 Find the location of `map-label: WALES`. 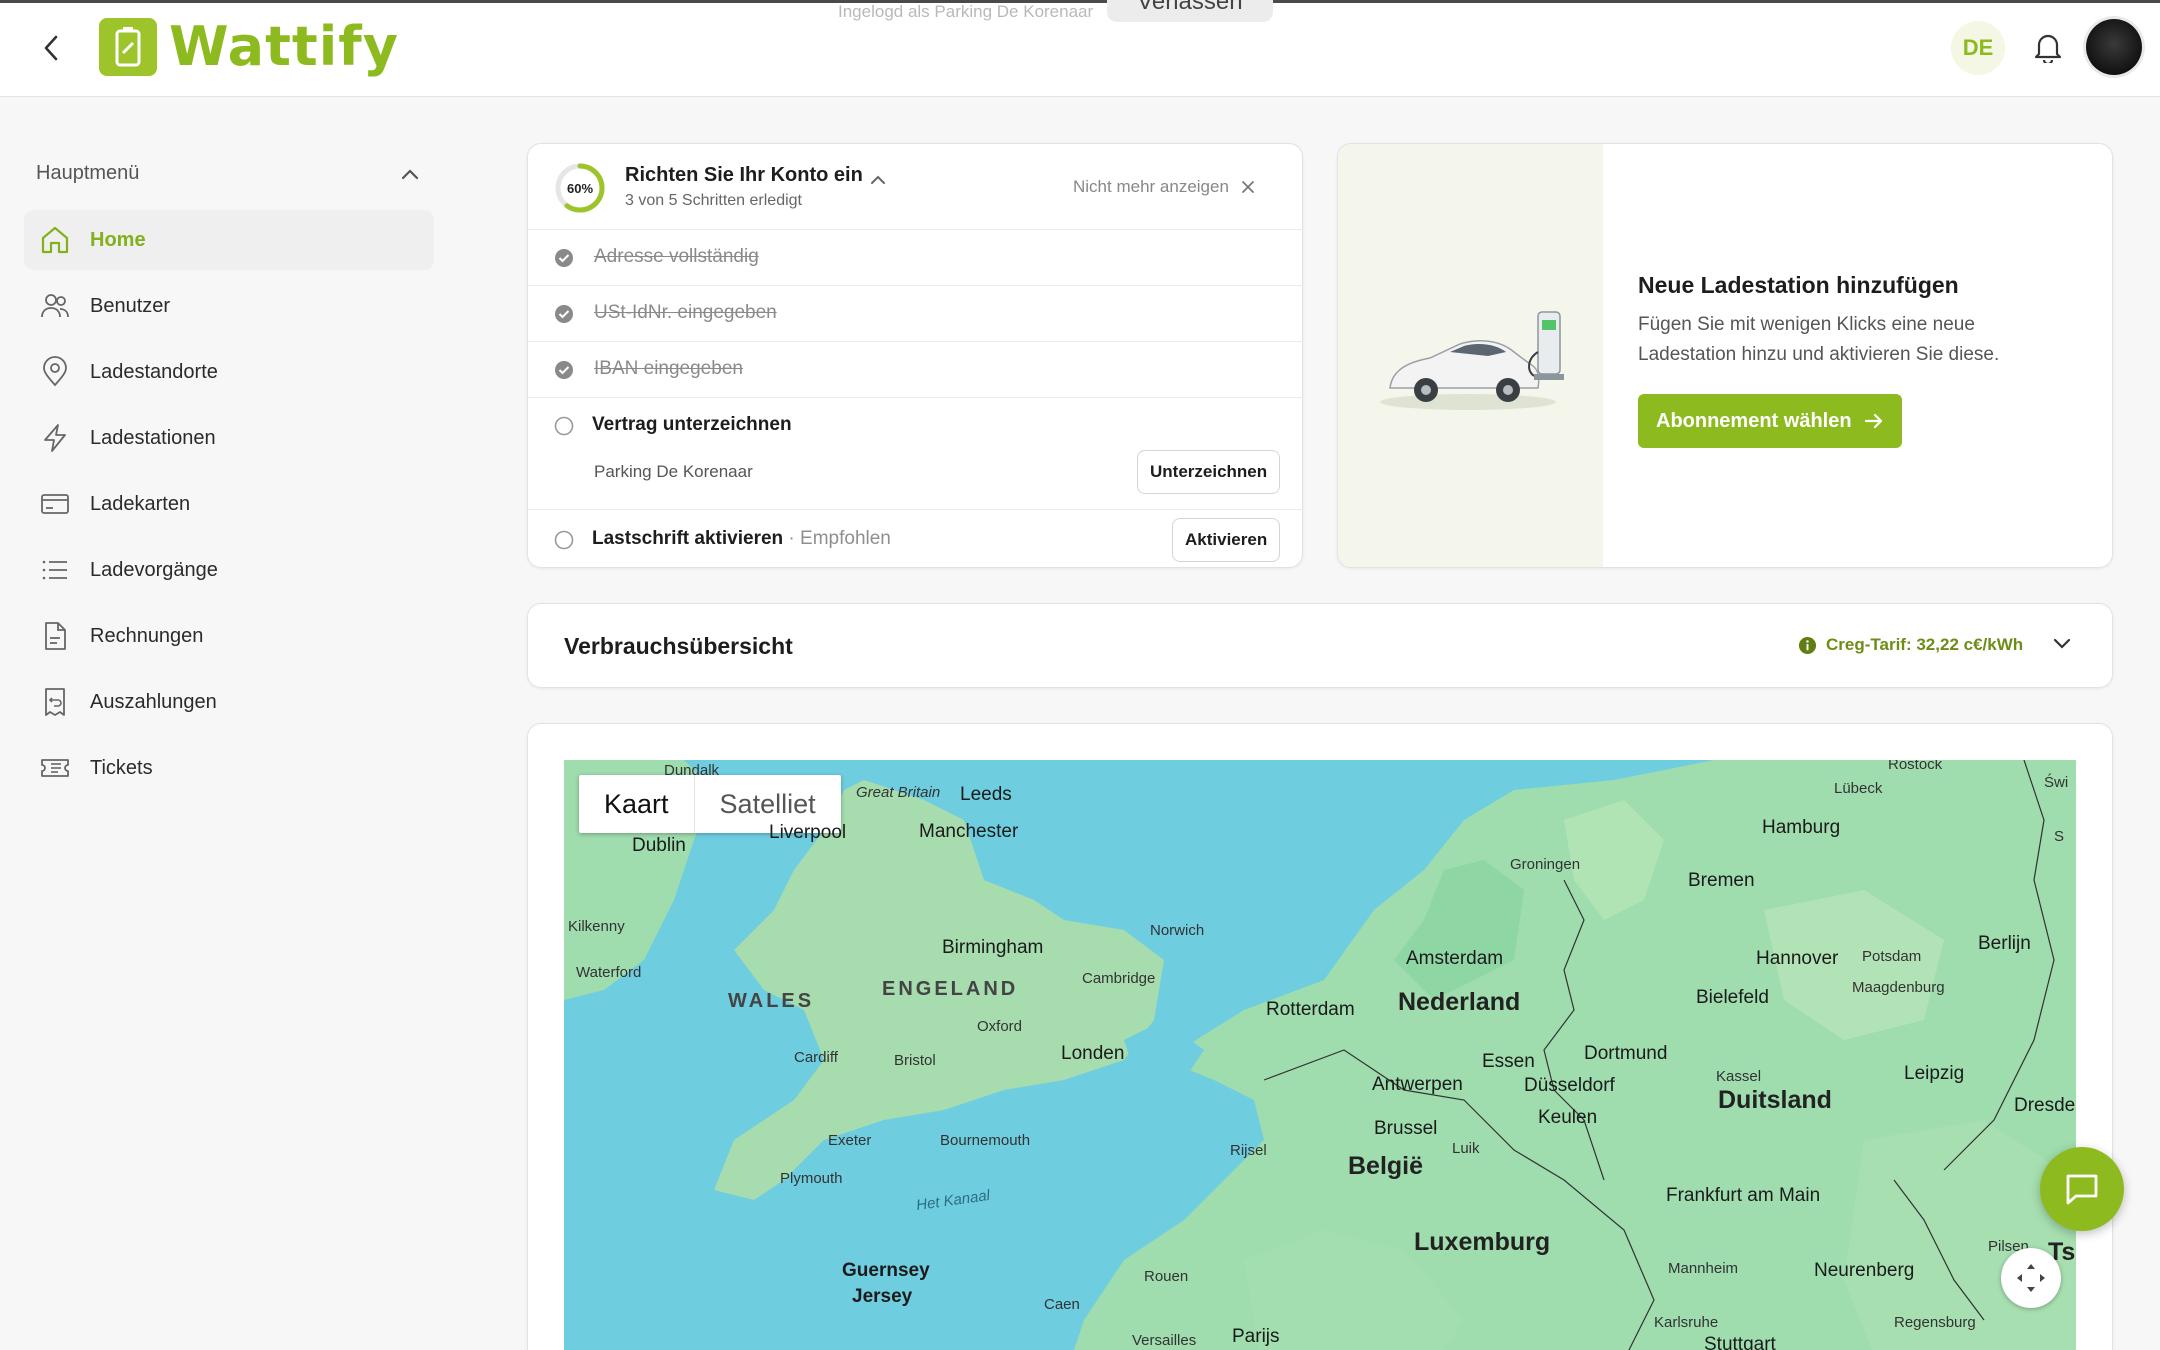

map-label: WALES is located at coordinates (771, 1001).